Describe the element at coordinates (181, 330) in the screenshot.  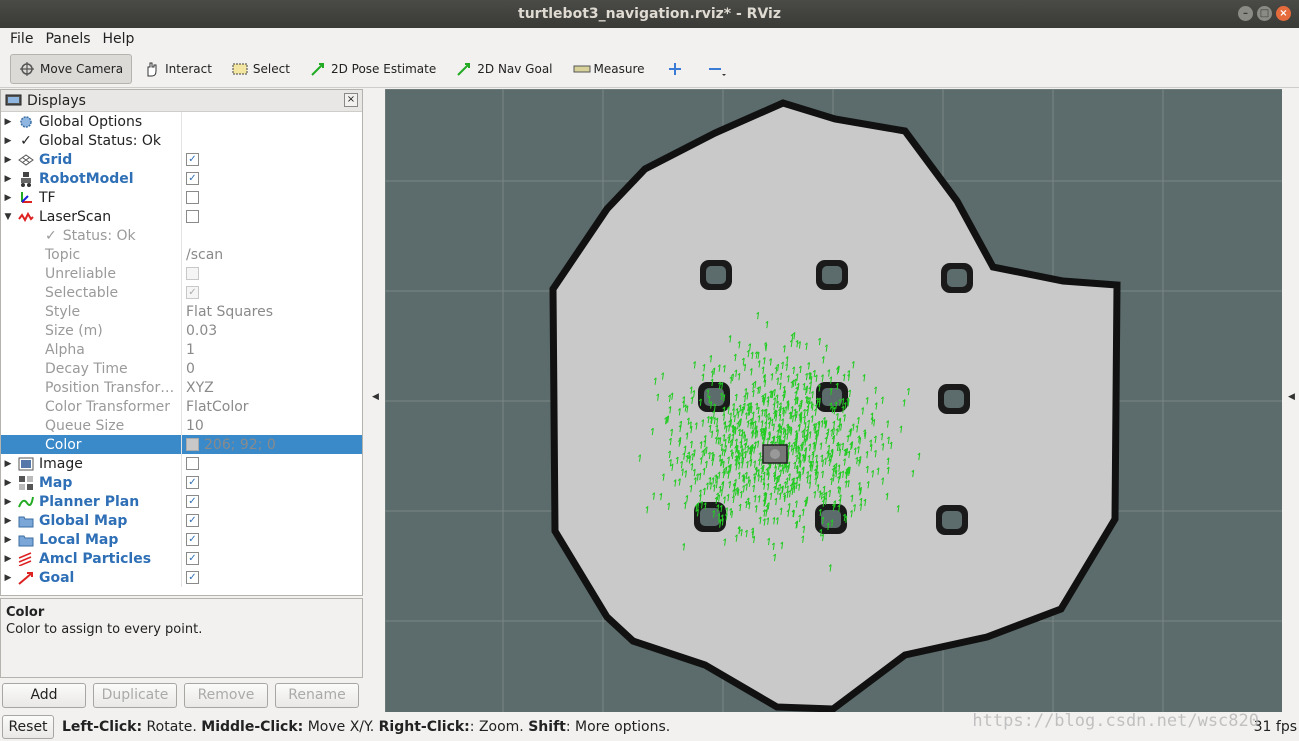
I see `property-row-size-m: Size (m) 0.03` at that location.